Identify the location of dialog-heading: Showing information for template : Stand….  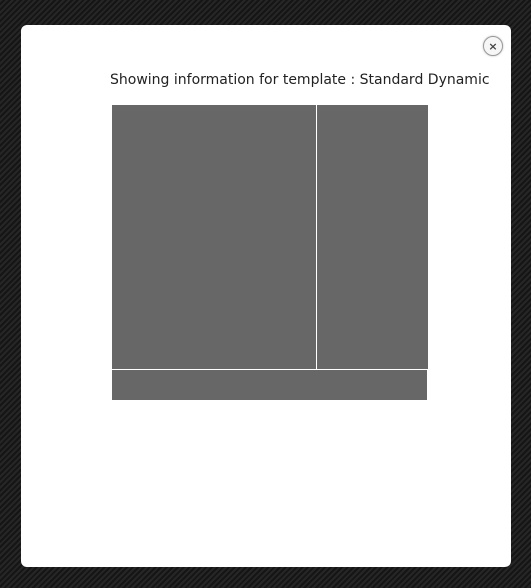
(300, 80).